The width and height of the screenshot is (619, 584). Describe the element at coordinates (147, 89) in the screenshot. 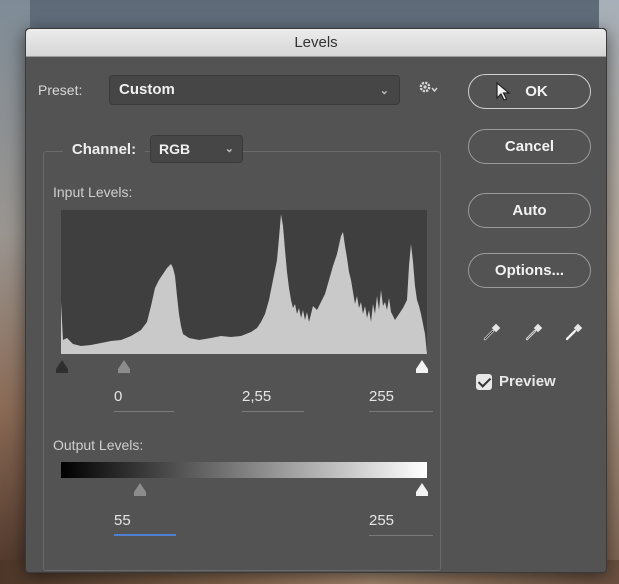

I see `preset-value: Custom` at that location.